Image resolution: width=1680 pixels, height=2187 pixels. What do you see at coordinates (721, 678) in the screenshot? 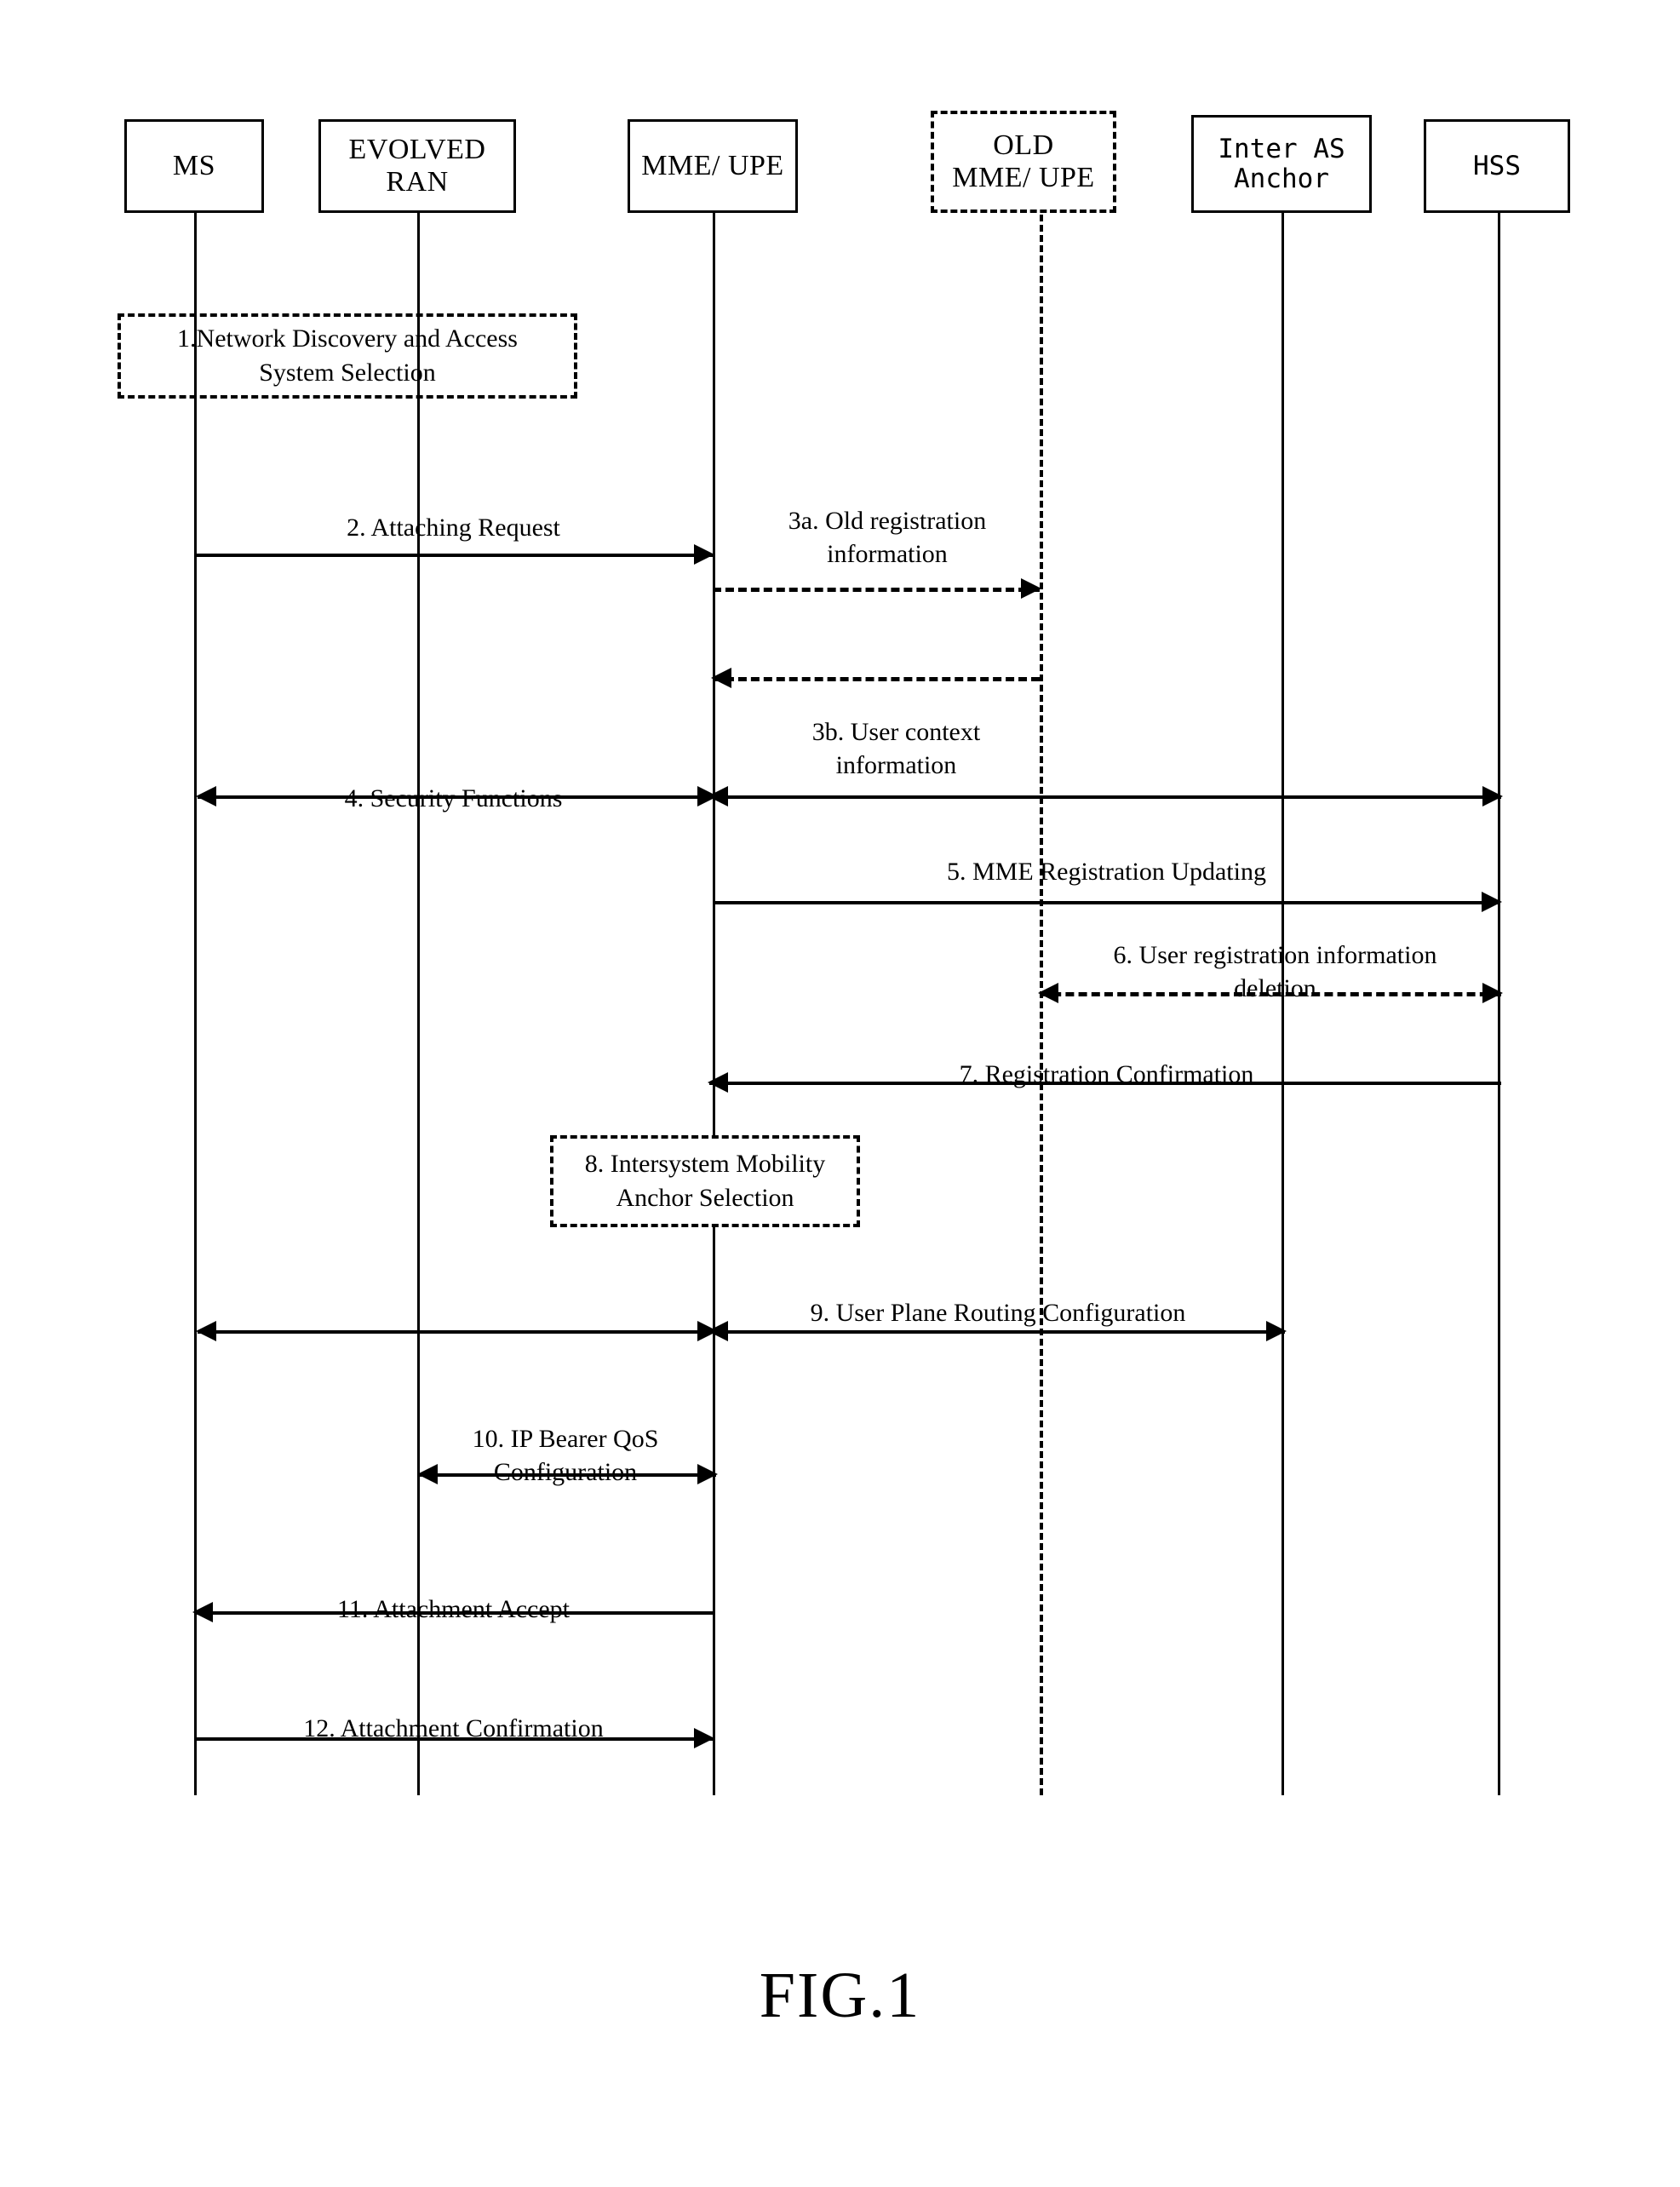
I see `arrowhead-left-3b` at bounding box center [721, 678].